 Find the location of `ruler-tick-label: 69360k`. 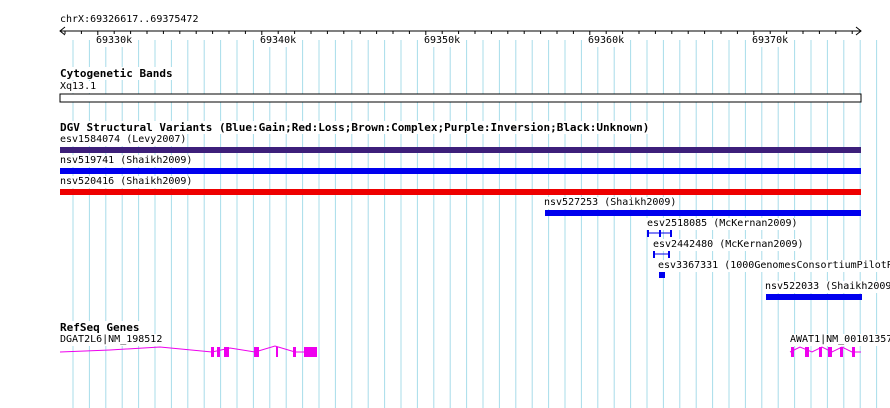

ruler-tick-label: 69360k is located at coordinates (606, 41).